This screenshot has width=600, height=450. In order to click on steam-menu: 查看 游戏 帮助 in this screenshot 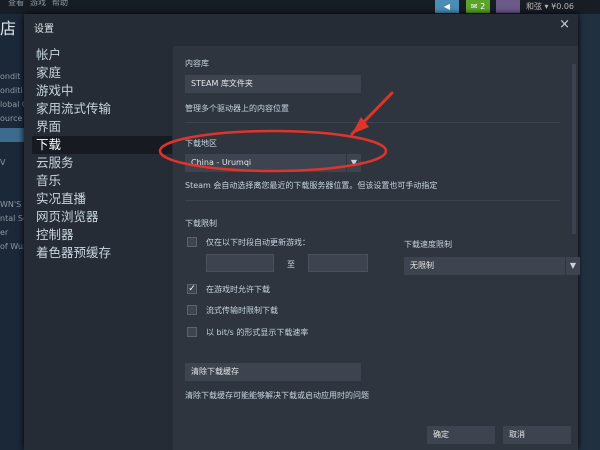, I will do `click(38, 4)`.